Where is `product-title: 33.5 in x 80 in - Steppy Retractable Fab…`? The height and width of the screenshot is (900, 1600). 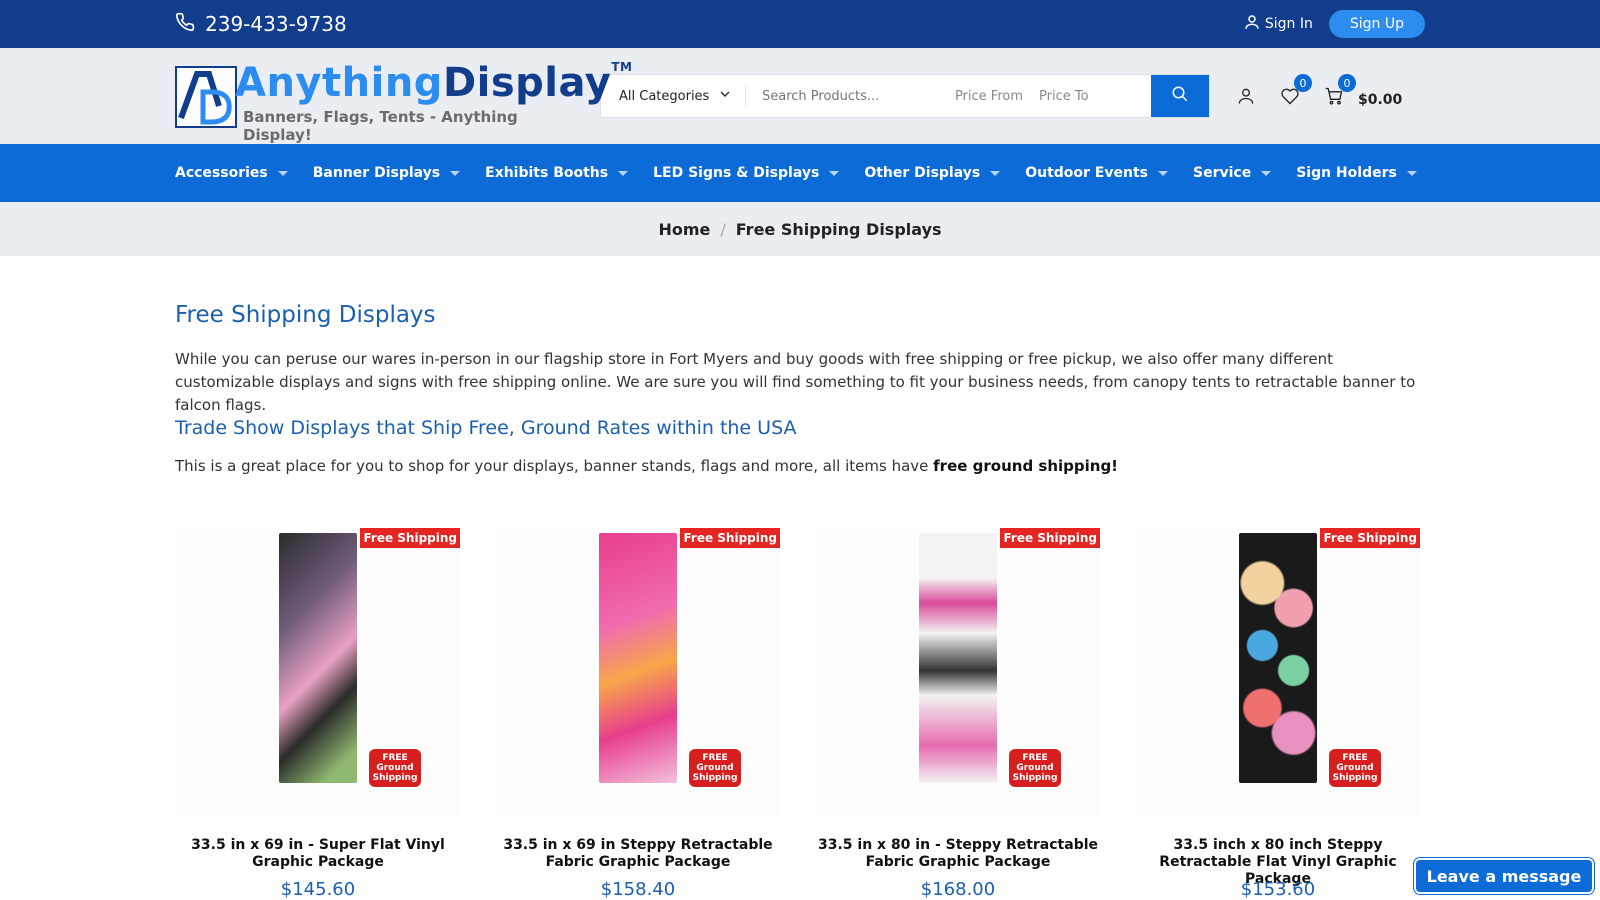 product-title: 33.5 in x 80 in - Steppy Retractable Fab… is located at coordinates (958, 854).